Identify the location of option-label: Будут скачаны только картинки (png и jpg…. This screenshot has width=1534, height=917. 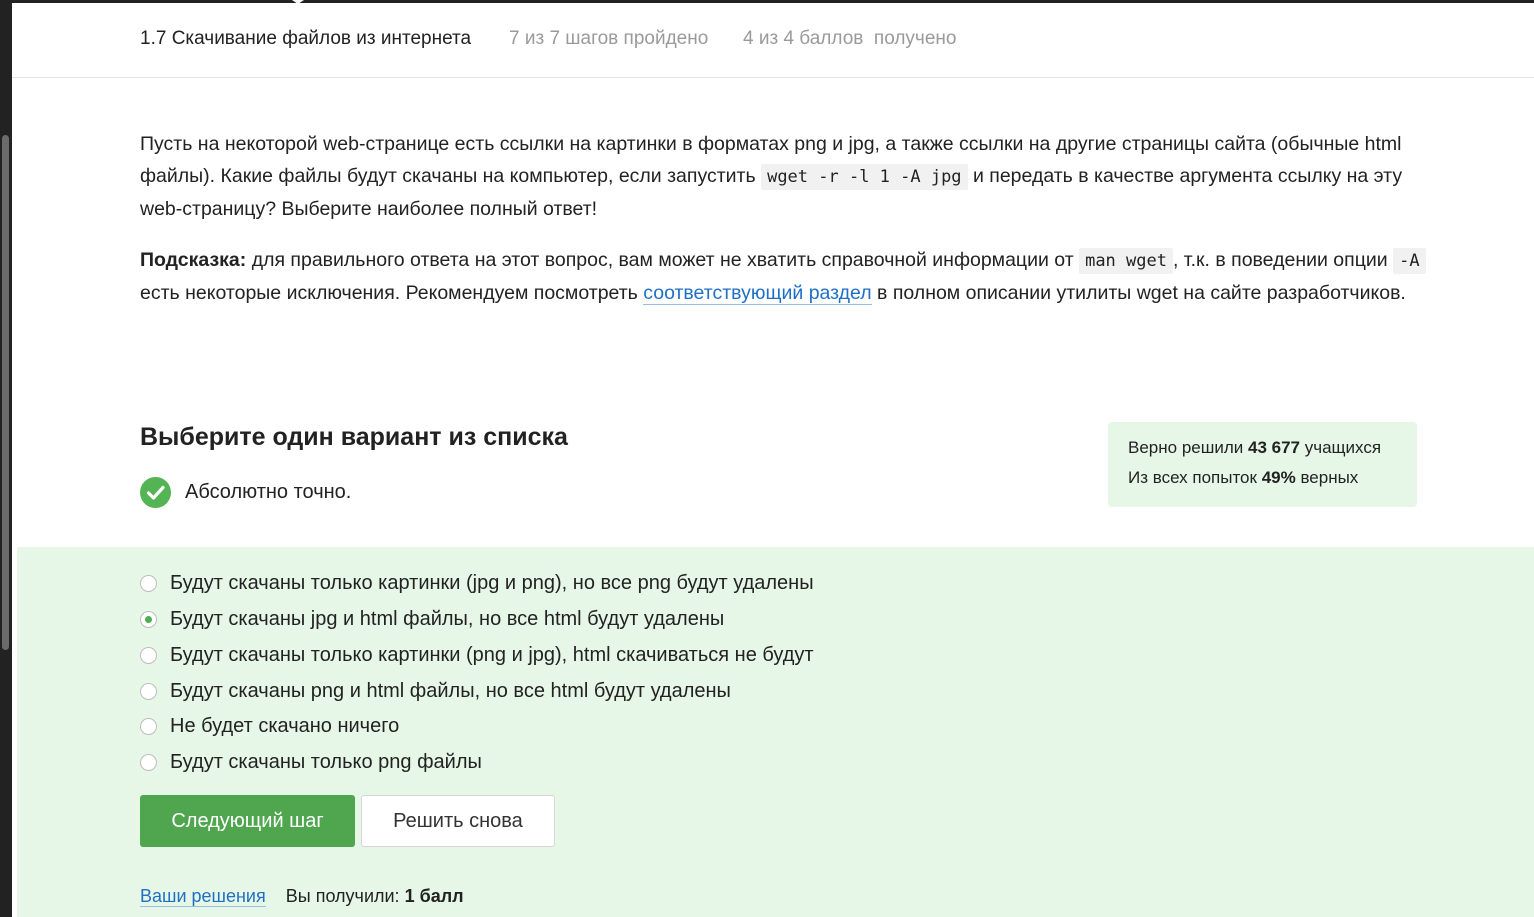
(492, 654).